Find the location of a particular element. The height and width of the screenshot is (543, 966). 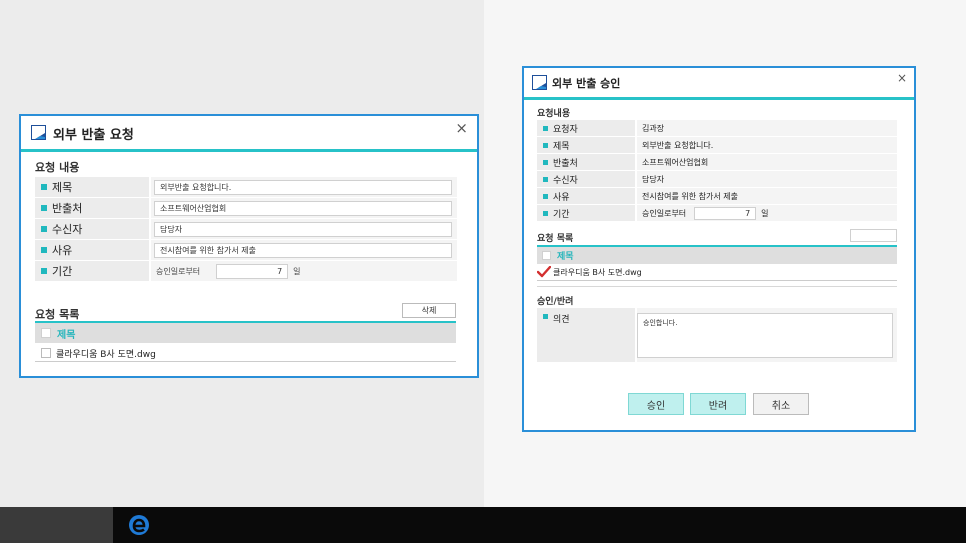

title-input: 외부반출 요청합니다. is located at coordinates (303, 187).